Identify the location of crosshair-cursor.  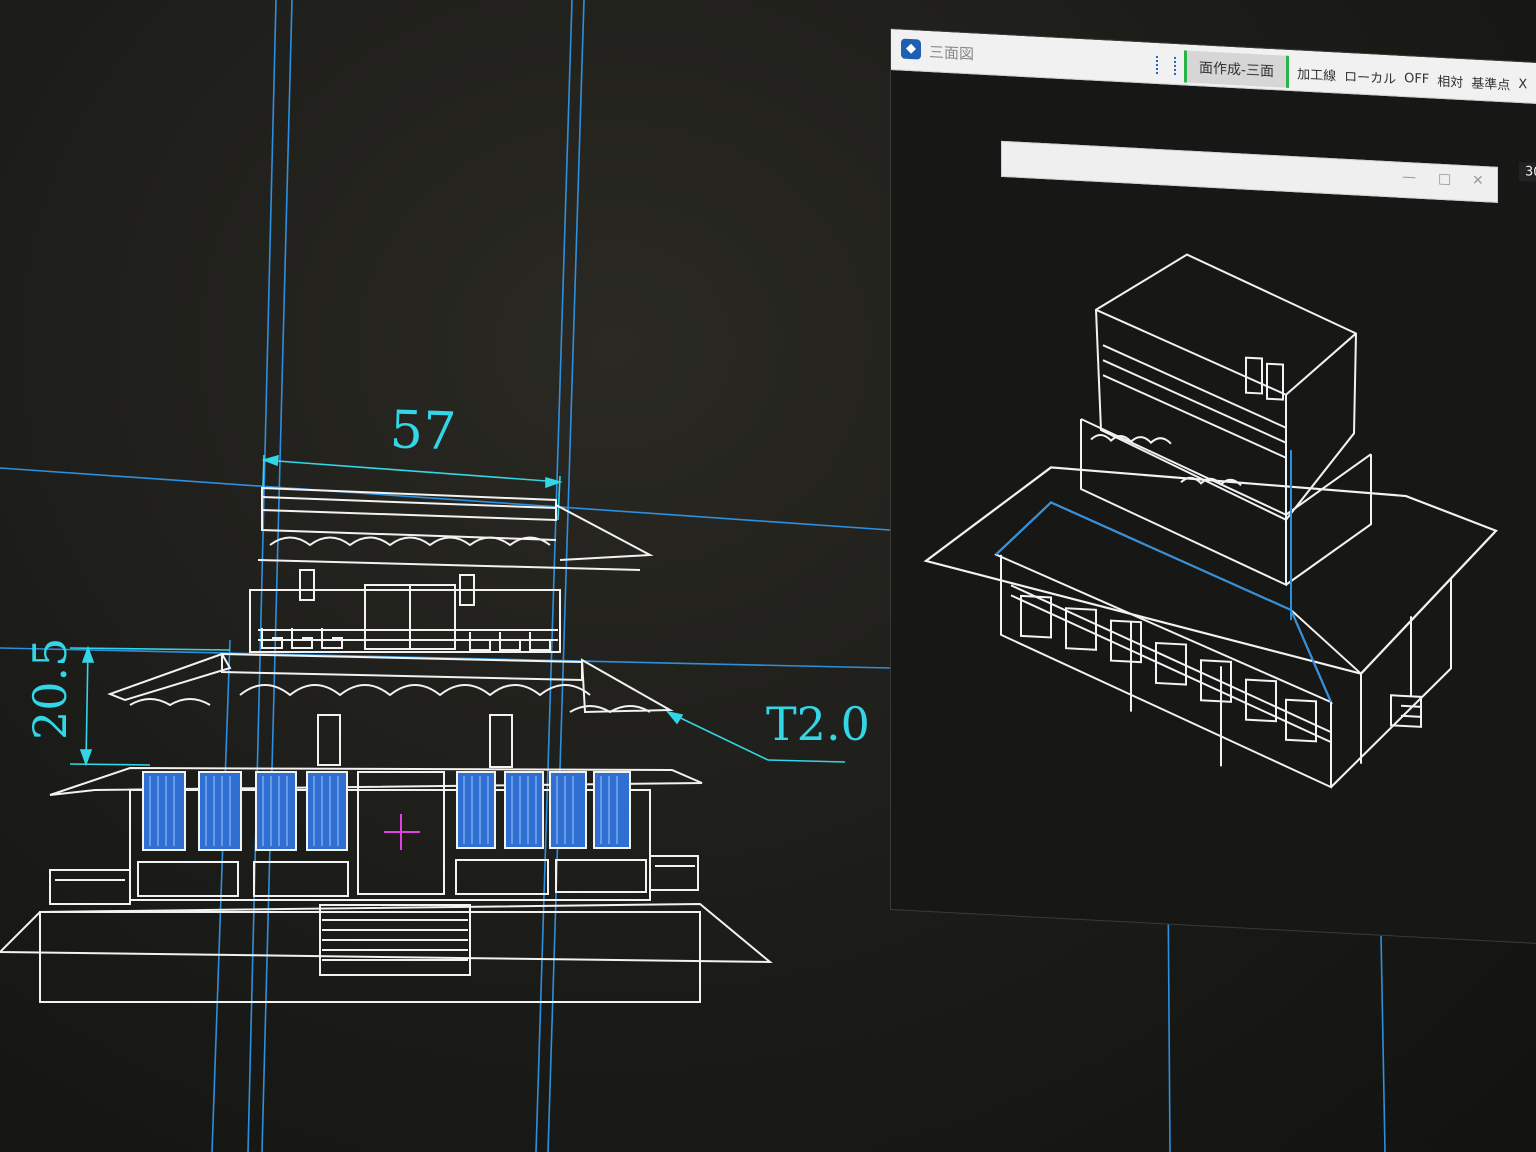
(402, 832).